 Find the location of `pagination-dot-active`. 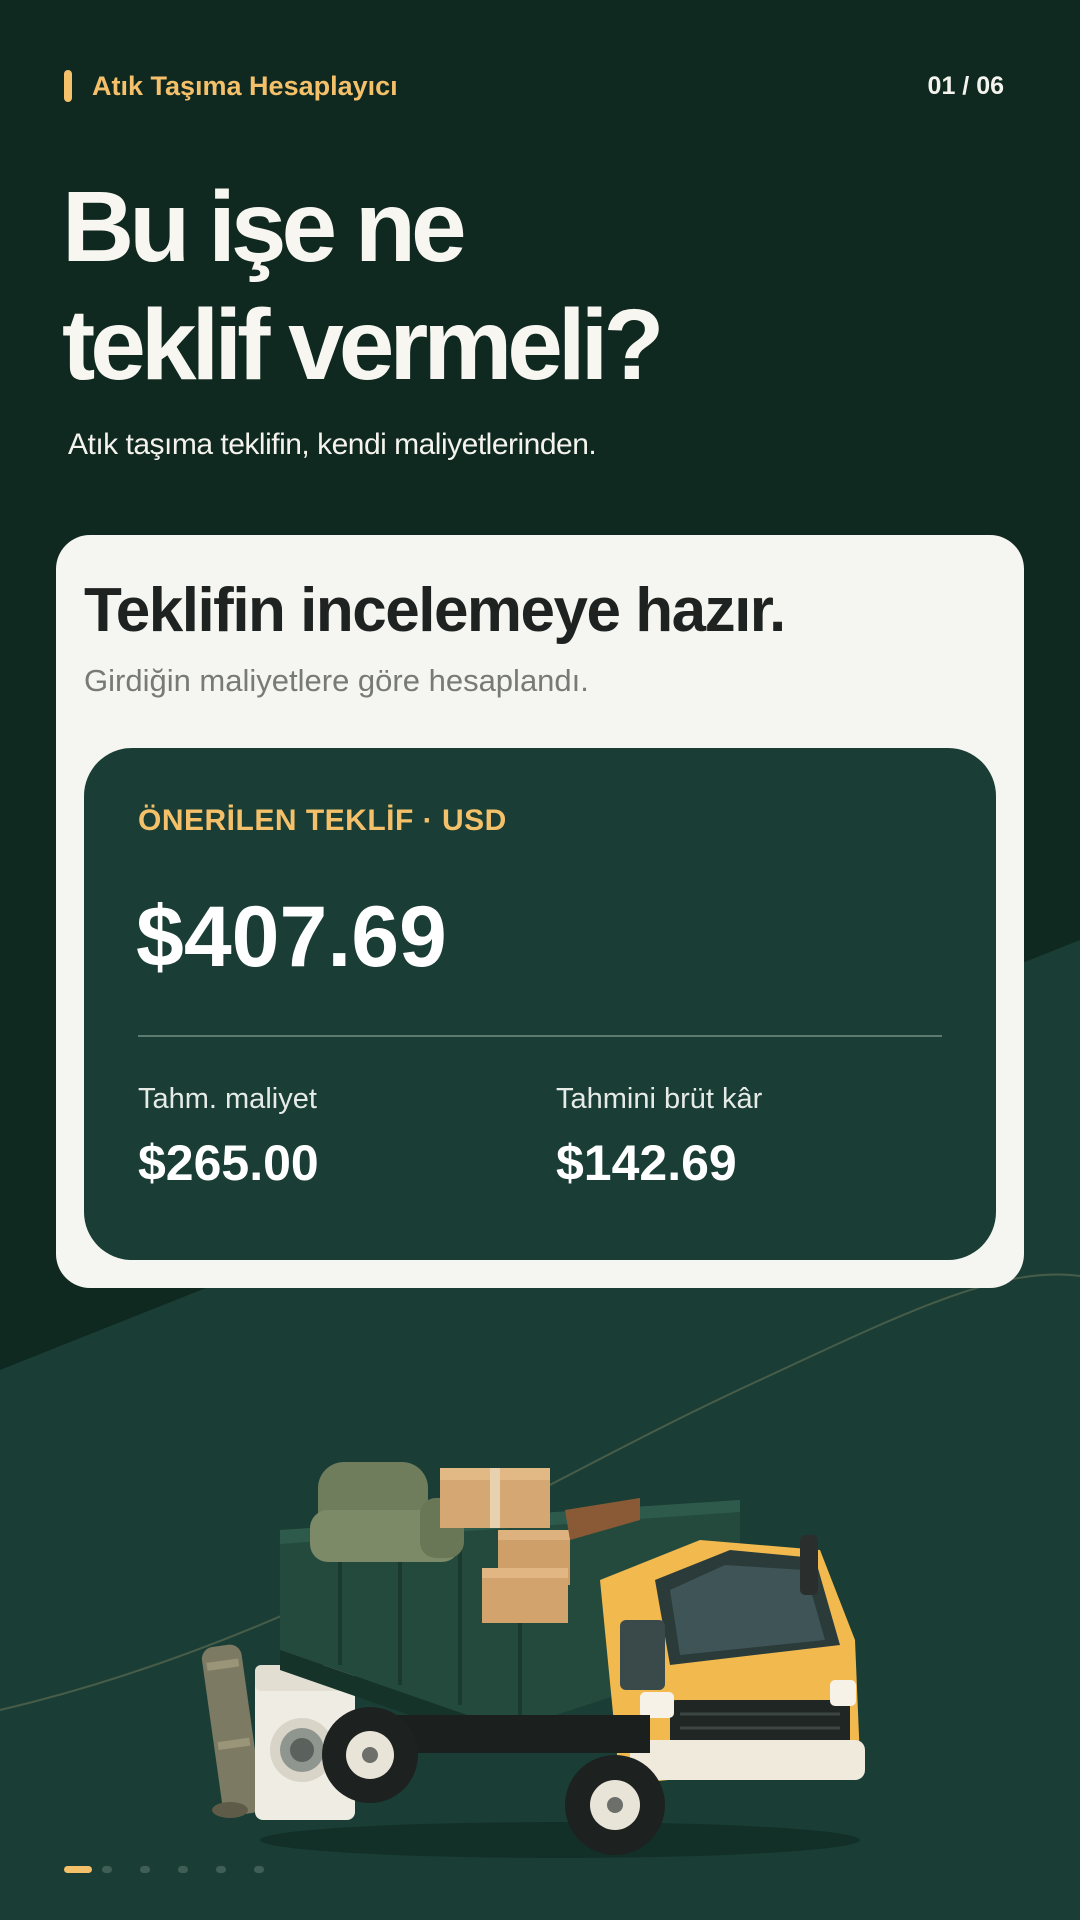

pagination-dot-active is located at coordinates (78, 1869).